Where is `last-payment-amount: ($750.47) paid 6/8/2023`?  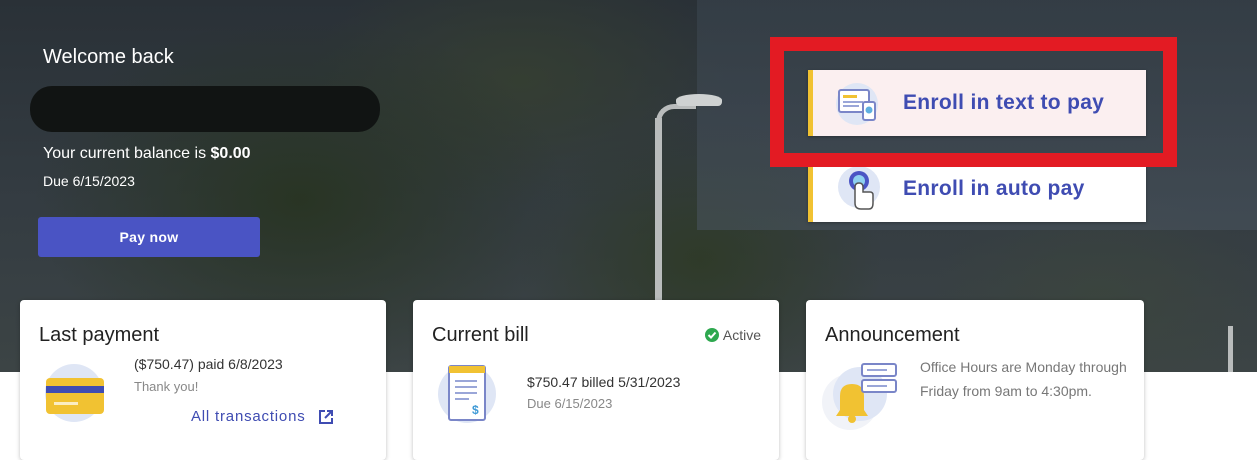 last-payment-amount: ($750.47) paid 6/8/2023 is located at coordinates (208, 364).